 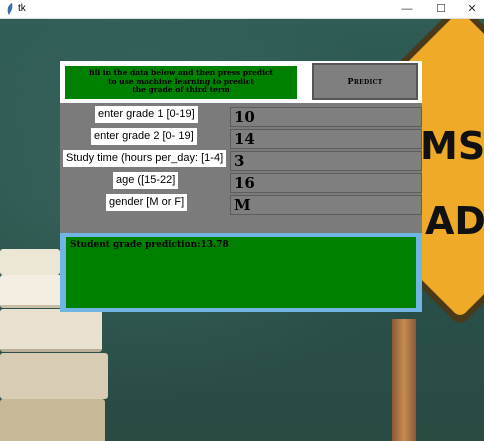 I want to click on close-button: ✕, so click(x=469, y=9).